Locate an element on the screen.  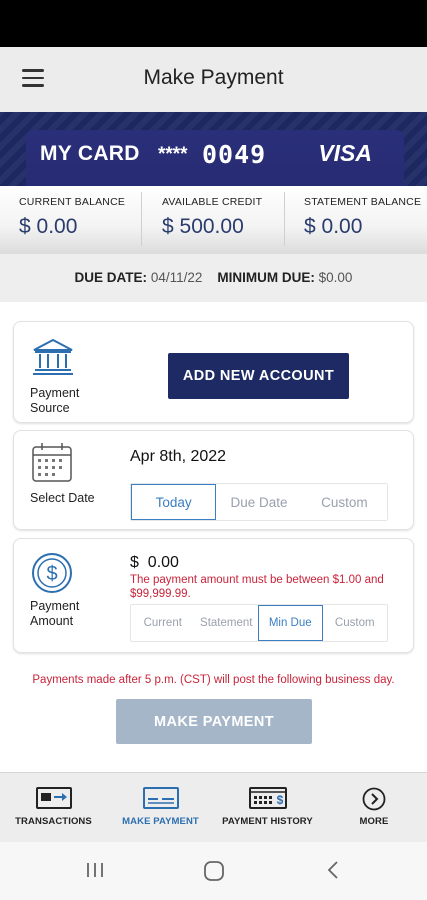
statement-balance-label: STATEMENT BALANCE is located at coordinates (363, 202).